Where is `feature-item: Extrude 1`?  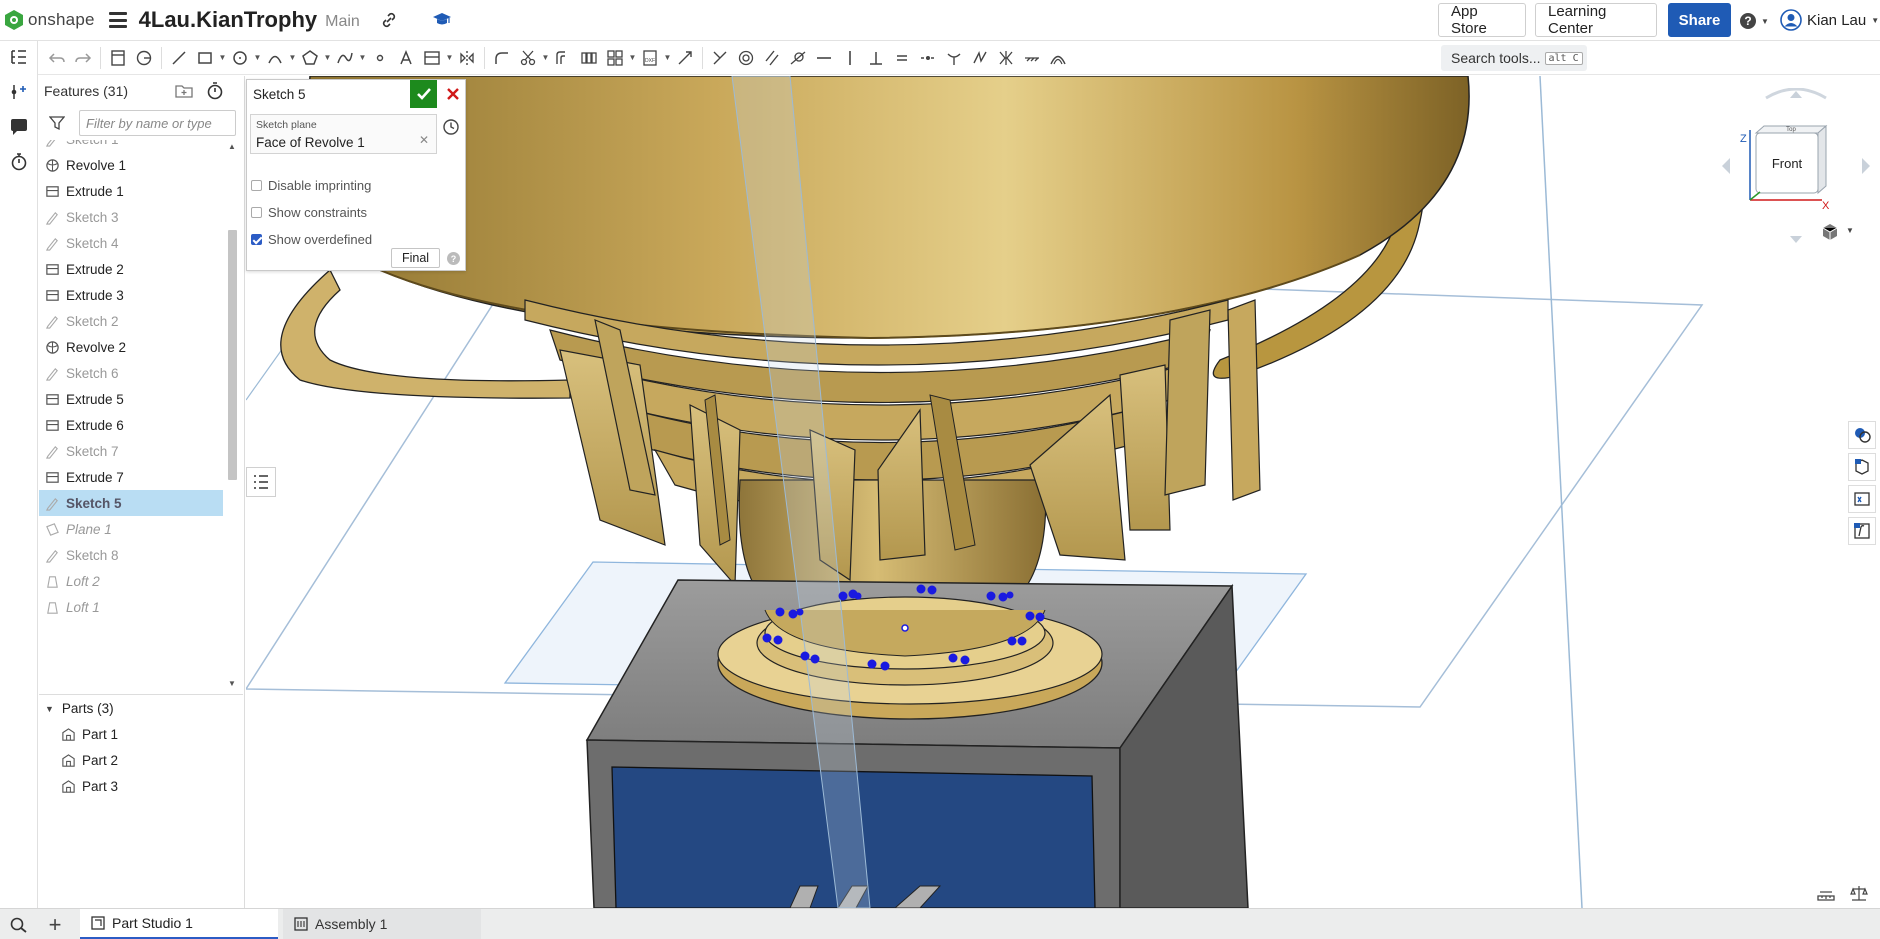 feature-item: Extrude 1 is located at coordinates (131, 191).